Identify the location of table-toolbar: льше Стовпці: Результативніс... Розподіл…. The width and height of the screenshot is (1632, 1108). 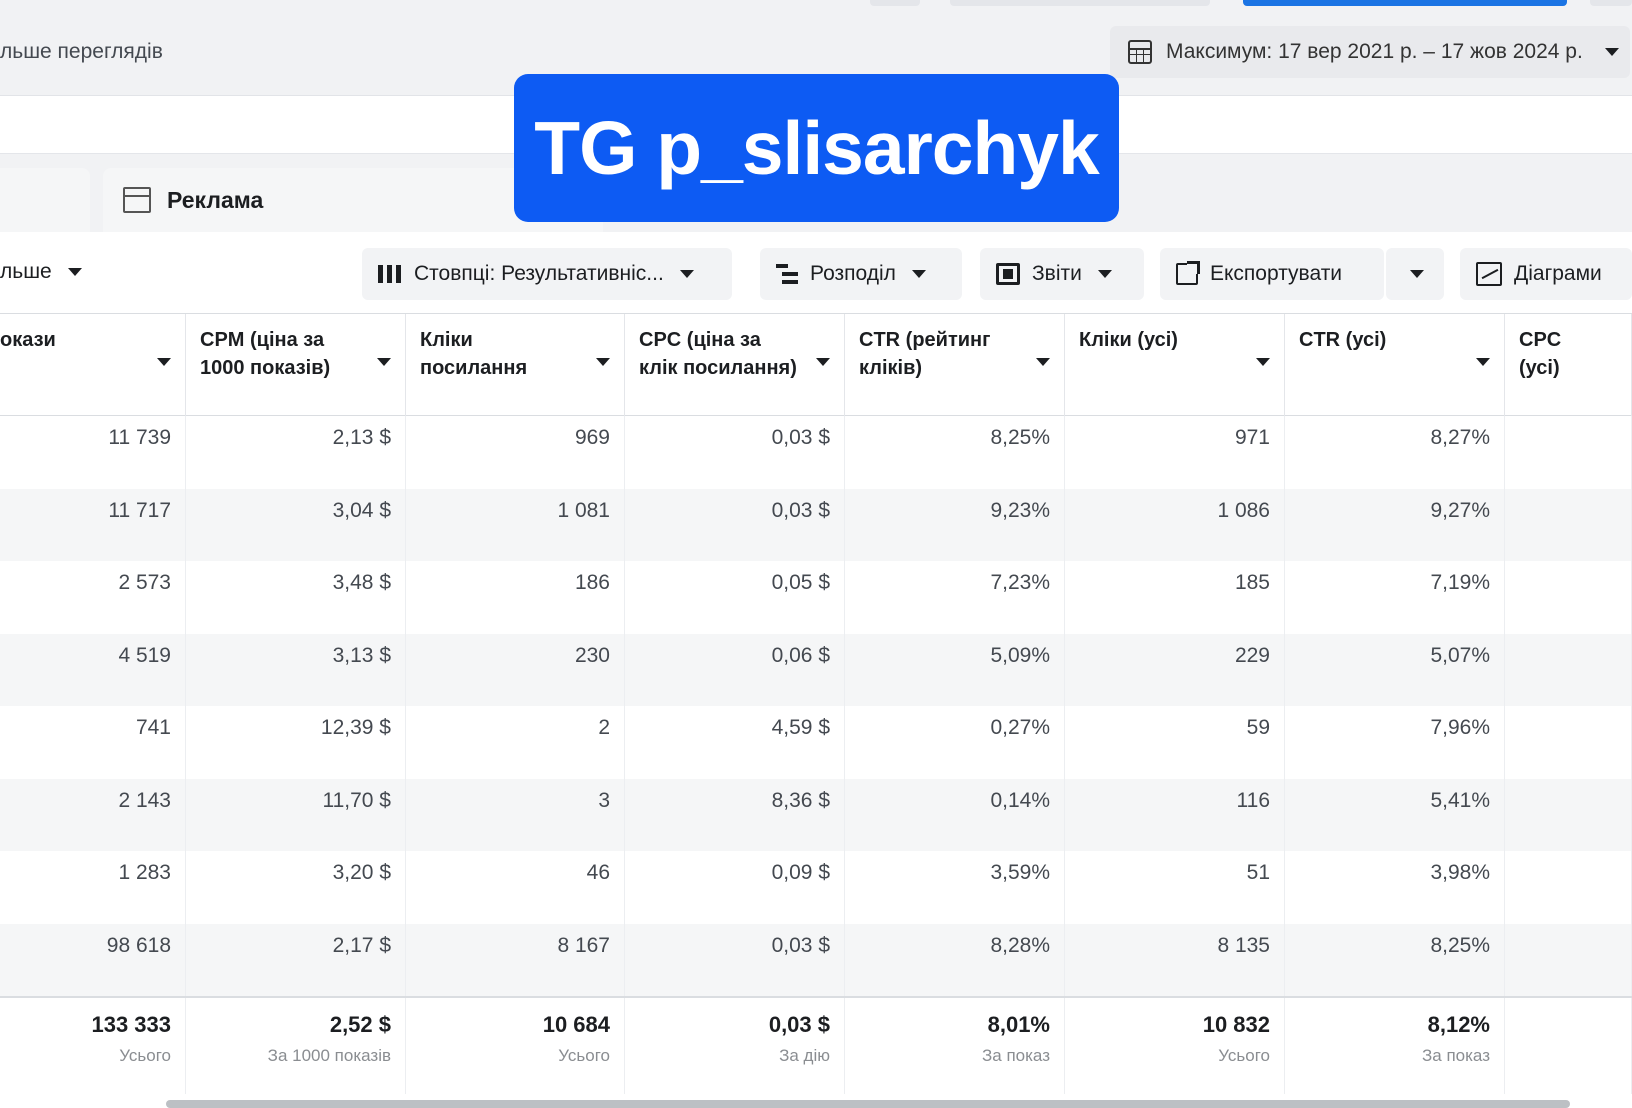
(816, 273).